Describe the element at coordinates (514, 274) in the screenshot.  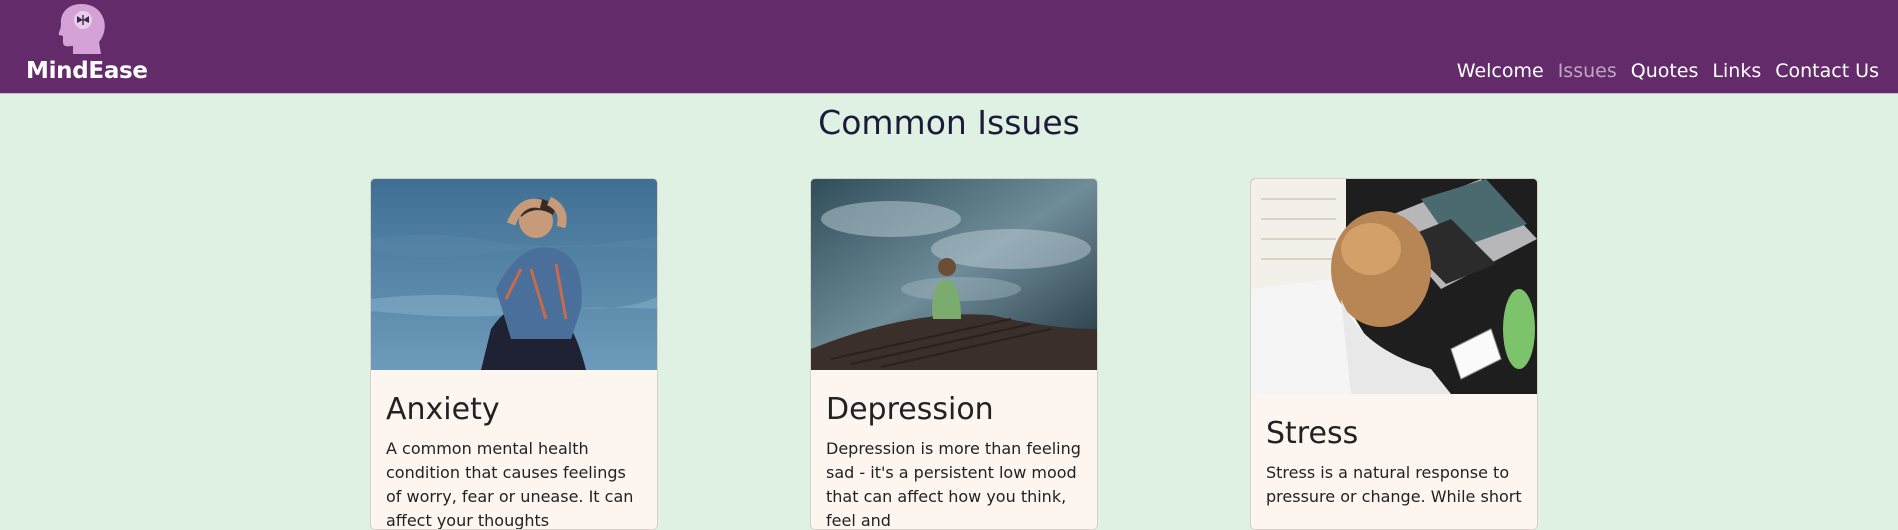
I see `anxiety-image` at that location.